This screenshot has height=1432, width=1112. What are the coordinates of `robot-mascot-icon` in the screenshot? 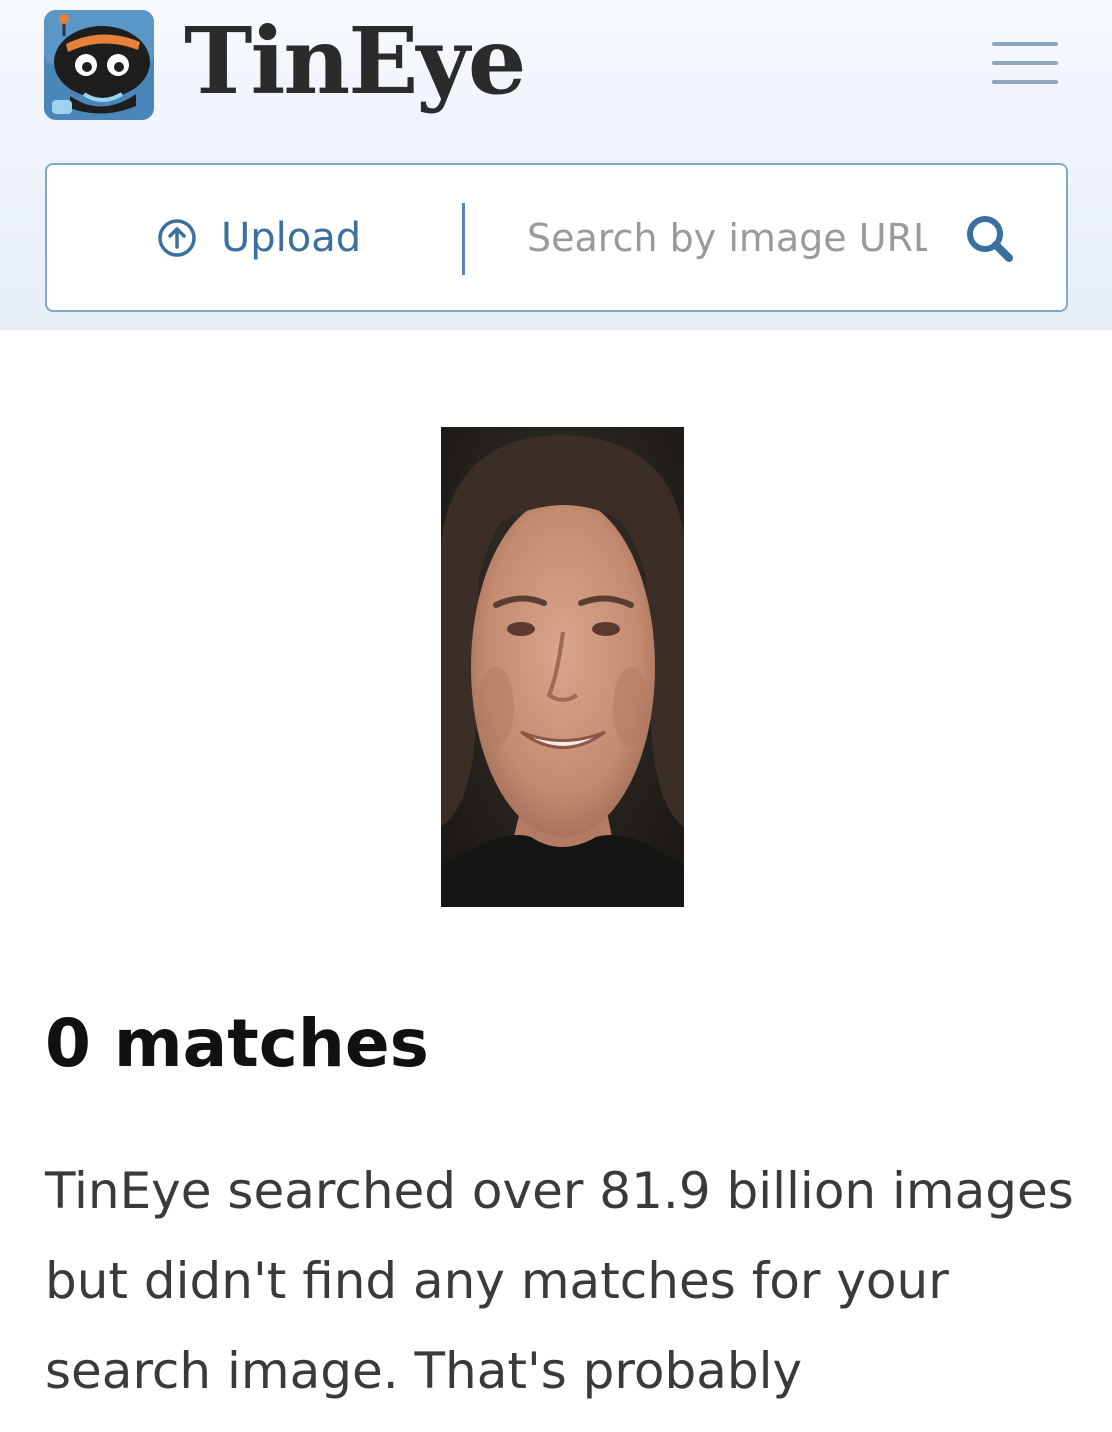 It's located at (99, 65).